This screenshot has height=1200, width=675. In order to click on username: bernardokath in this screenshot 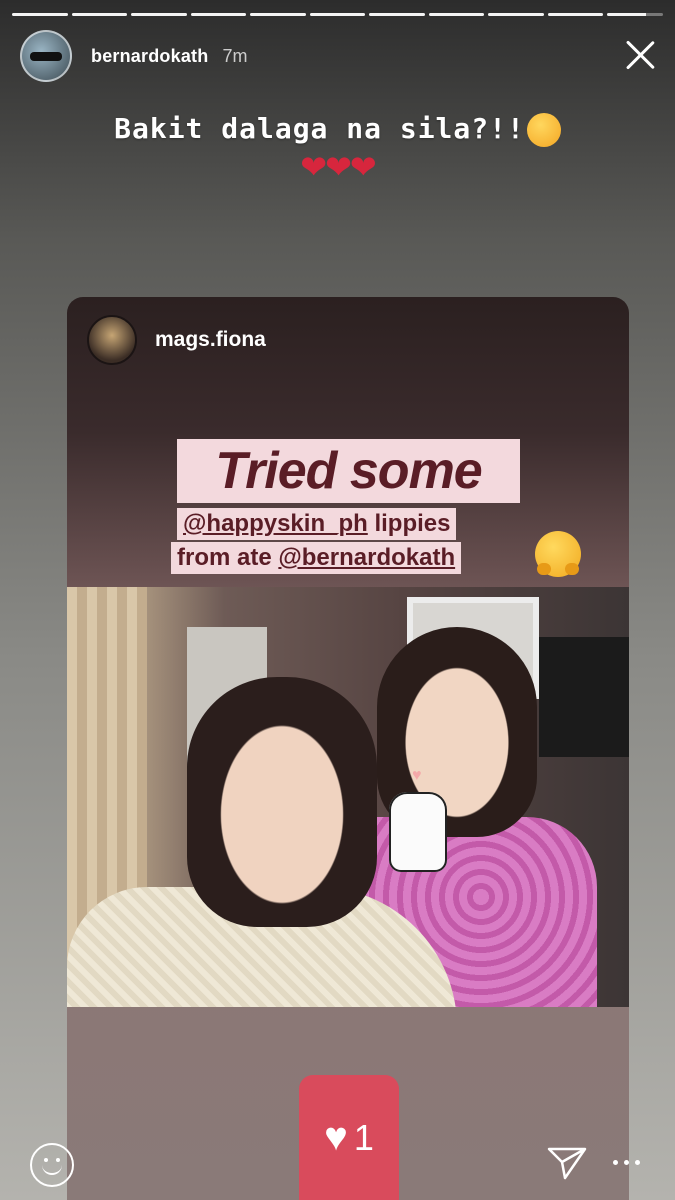, I will do `click(149, 56)`.